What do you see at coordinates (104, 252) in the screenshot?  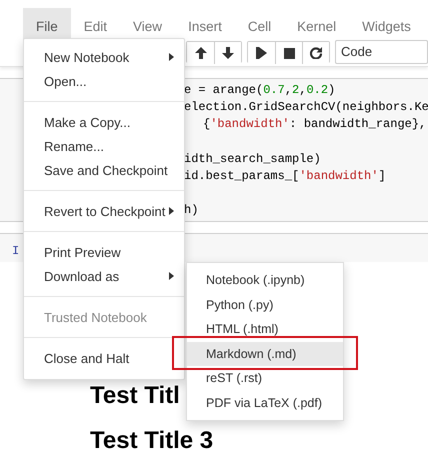 I see `menu-item: Print Preview` at bounding box center [104, 252].